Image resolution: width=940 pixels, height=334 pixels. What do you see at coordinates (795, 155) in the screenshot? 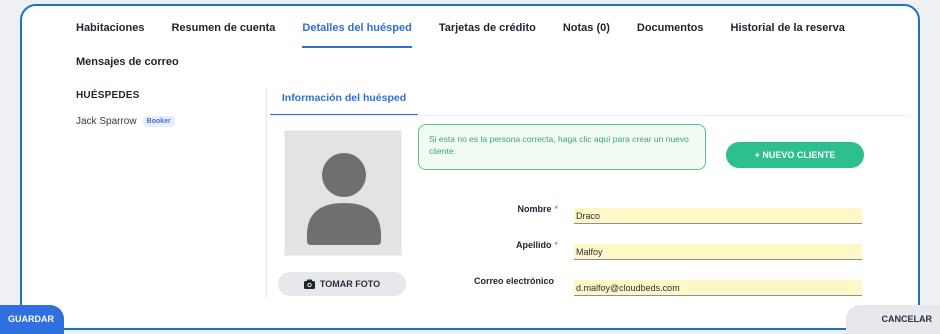
I see `new-client-button: + NUEVO CLIENTE` at bounding box center [795, 155].